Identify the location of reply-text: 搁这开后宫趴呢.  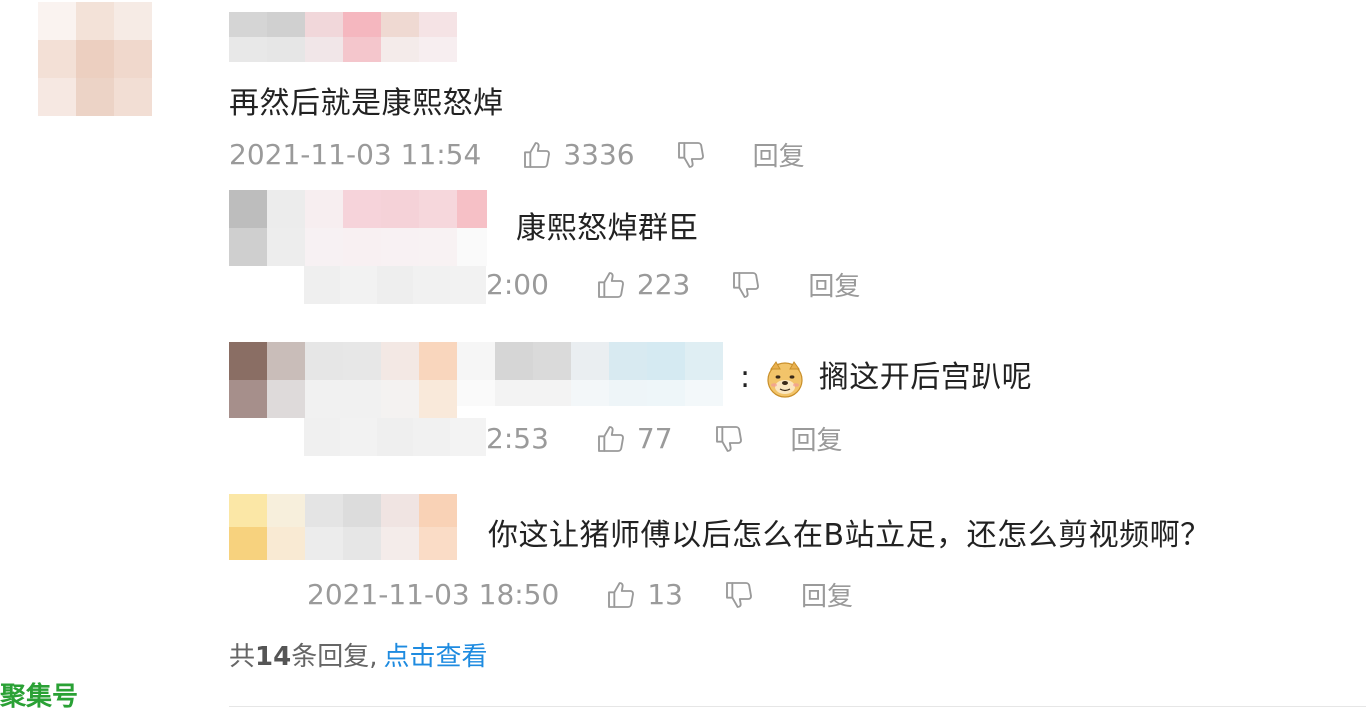
(925, 377).